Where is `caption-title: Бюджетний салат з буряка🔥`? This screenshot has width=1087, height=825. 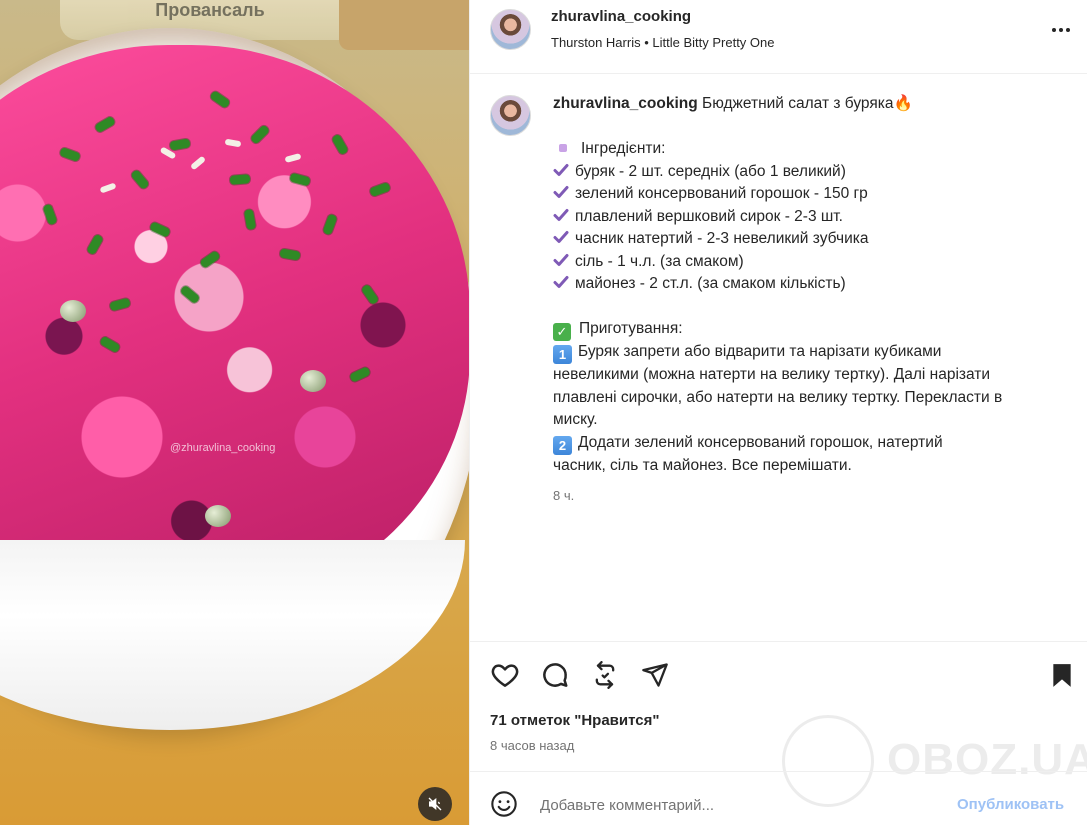 caption-title: Бюджетний салат з буряка🔥 is located at coordinates (807, 103).